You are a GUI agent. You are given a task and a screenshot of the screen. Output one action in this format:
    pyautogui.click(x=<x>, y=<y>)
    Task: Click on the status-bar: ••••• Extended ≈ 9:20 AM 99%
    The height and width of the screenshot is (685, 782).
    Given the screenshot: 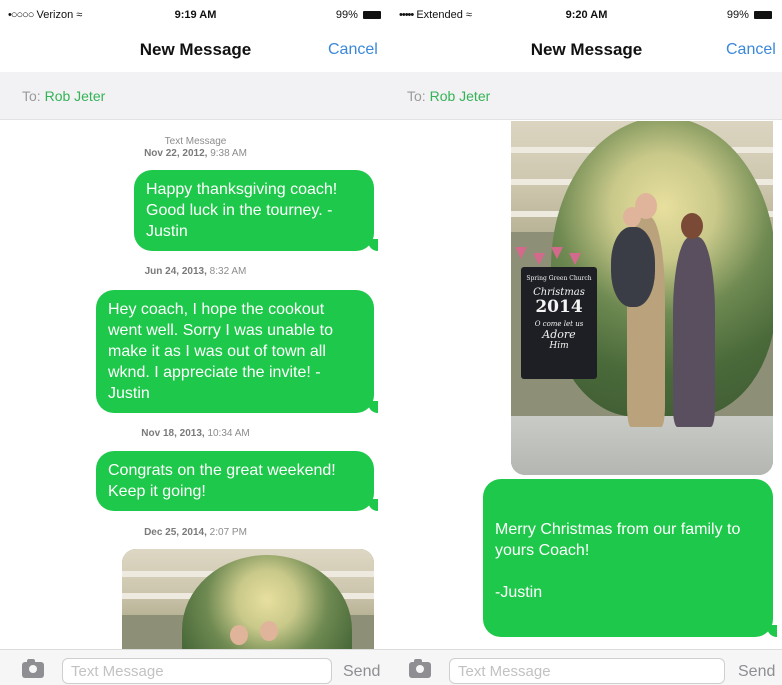 What is the action you would take?
    pyautogui.click(x=586, y=14)
    